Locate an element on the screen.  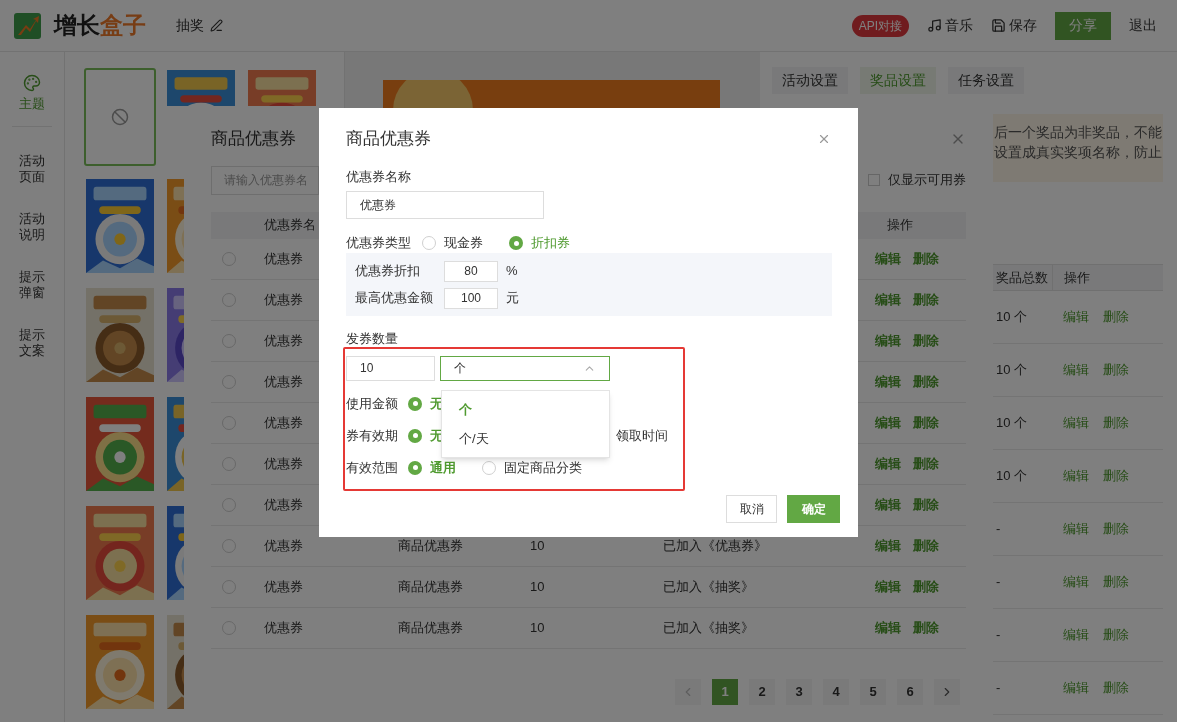
logo-text: 增长 is located at coordinates (77, 26).